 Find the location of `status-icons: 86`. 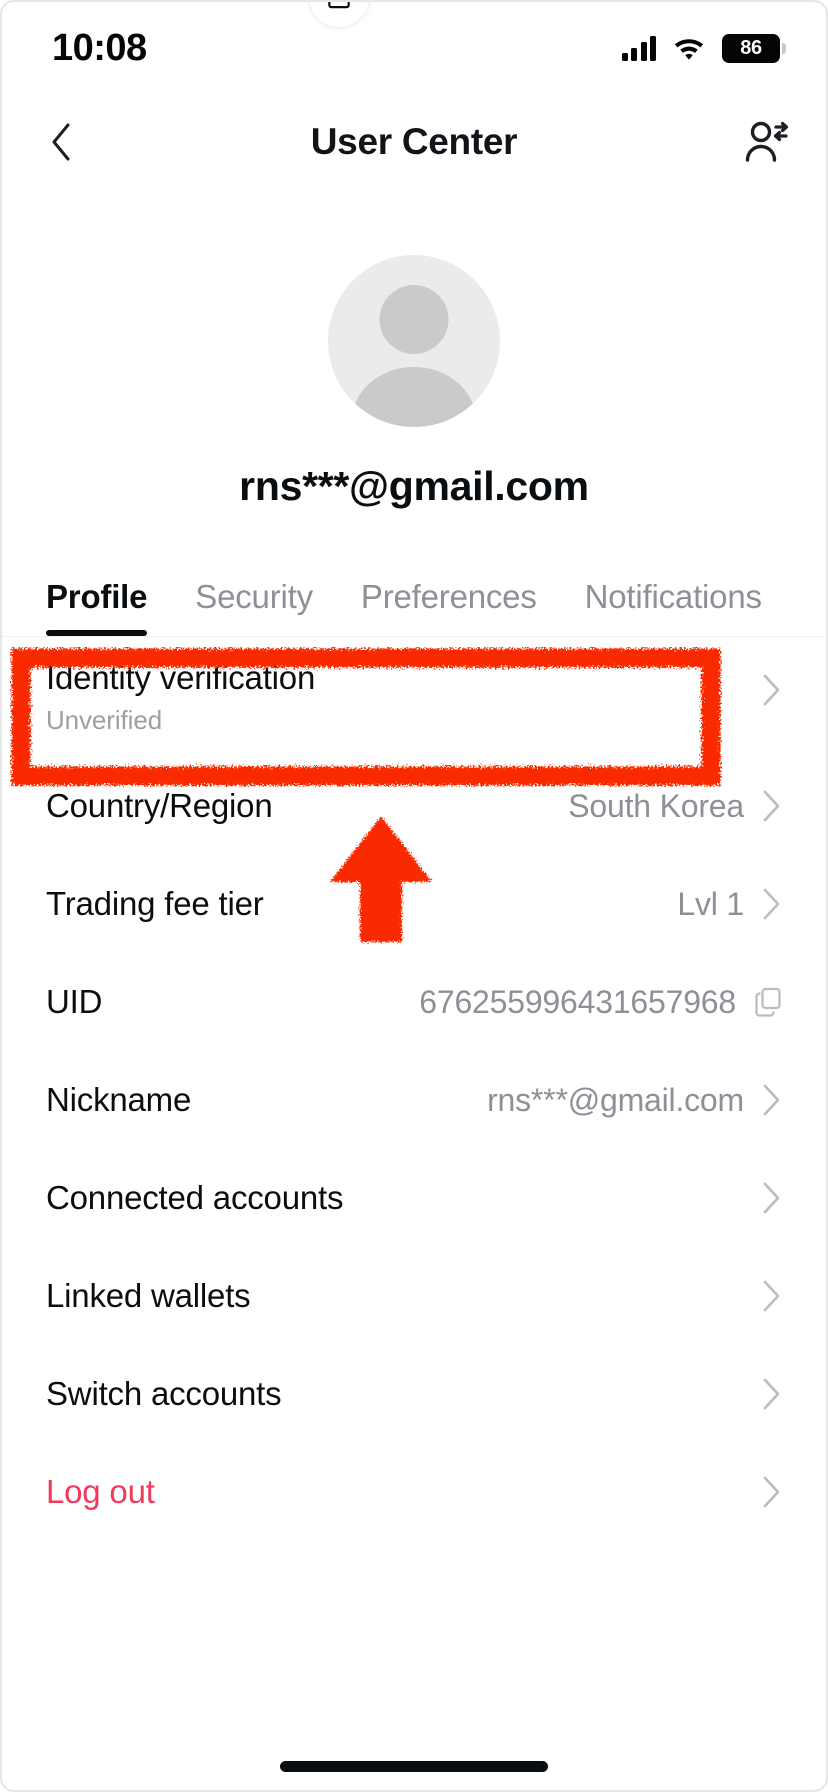

status-icons: 86 is located at coordinates (703, 48).